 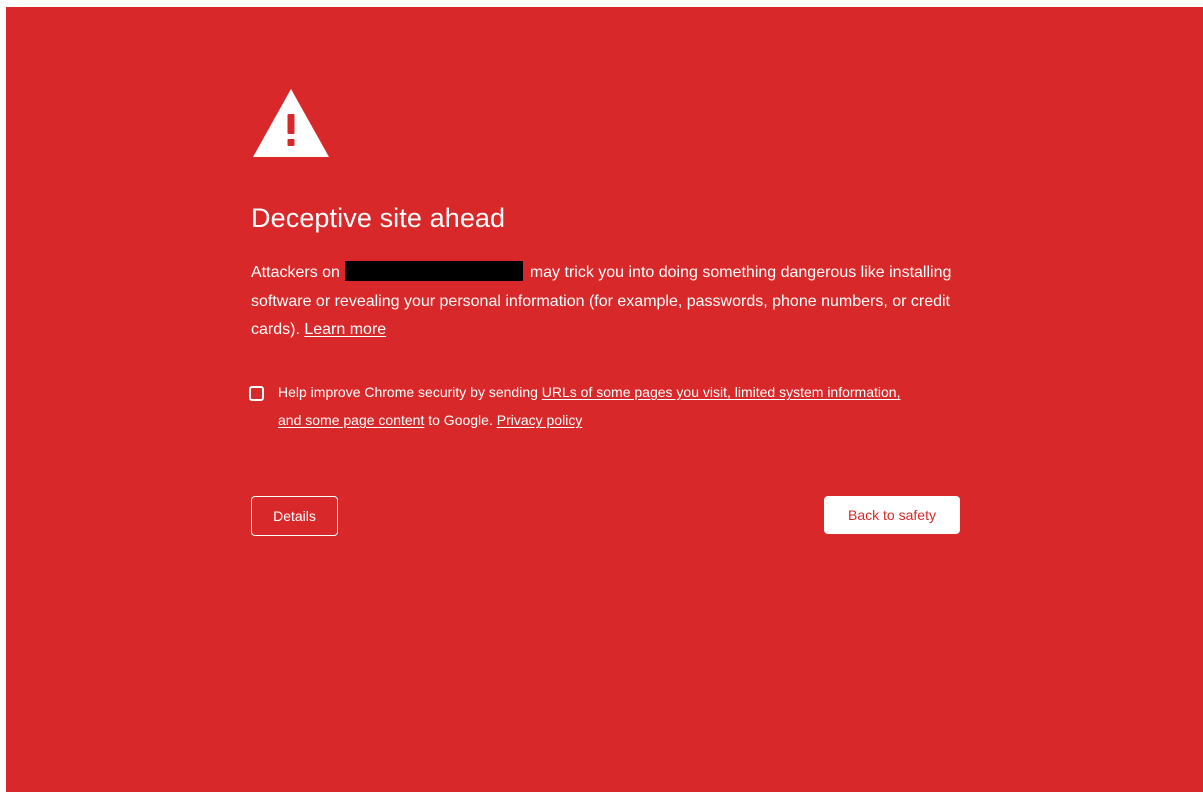 I want to click on optin-checkbox, so click(x=256, y=393).